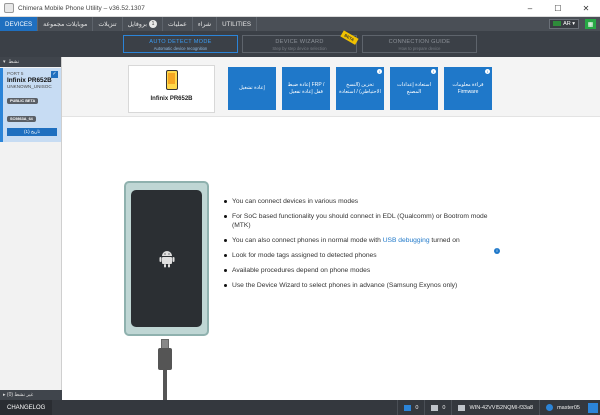 The width and height of the screenshot is (600, 415). Describe the element at coordinates (4, 62) in the screenshot. I see `collapse-icon: ▾` at that location.